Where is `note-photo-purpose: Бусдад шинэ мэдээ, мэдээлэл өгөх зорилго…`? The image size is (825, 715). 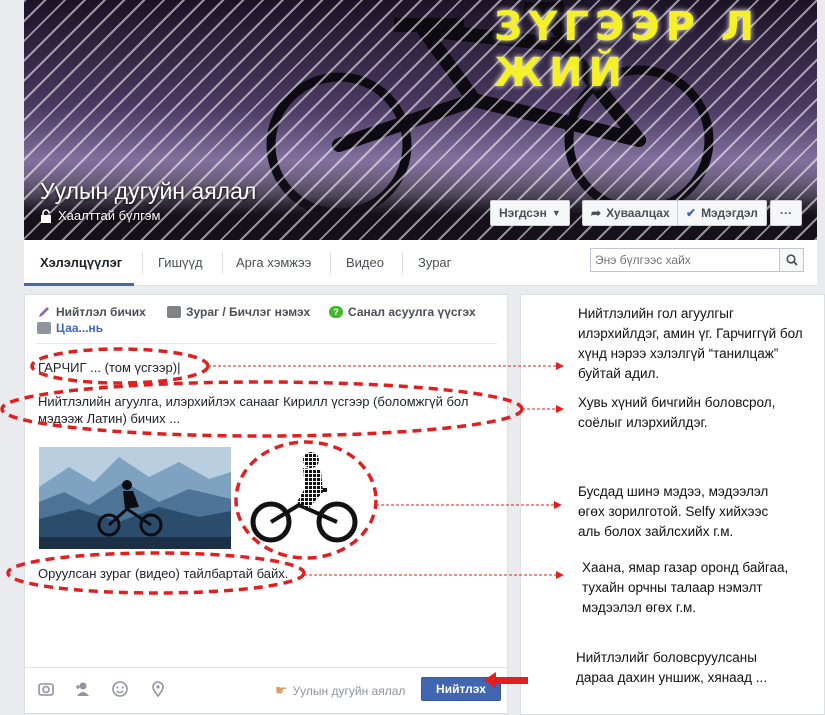 note-photo-purpose: Бусдад шинэ мэдээ, мэдээлэл өгөх зорилго… is located at coordinates (673, 511).